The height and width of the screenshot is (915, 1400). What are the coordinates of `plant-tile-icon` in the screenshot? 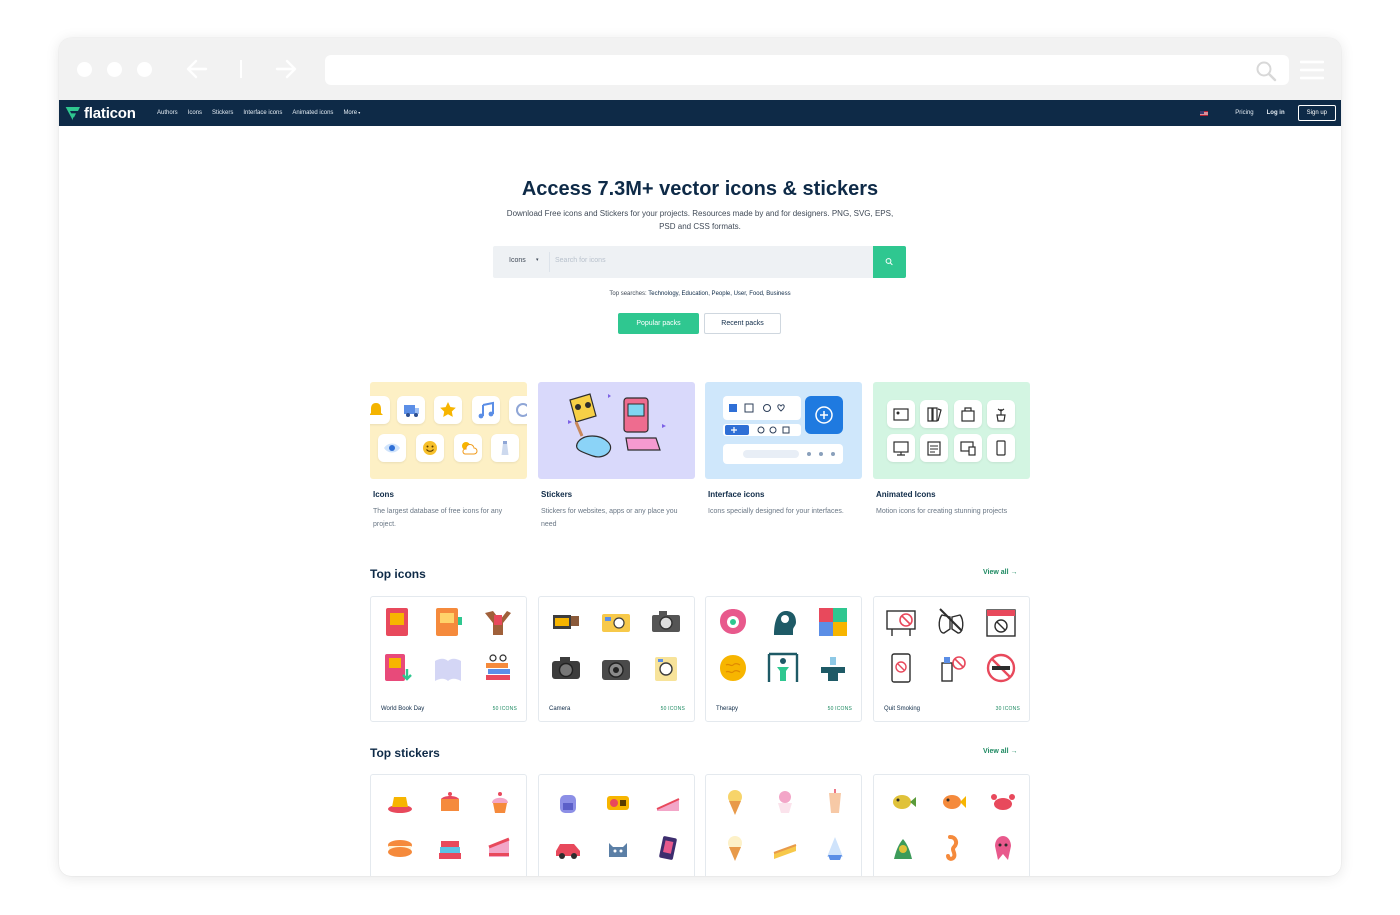 It's located at (1001, 414).